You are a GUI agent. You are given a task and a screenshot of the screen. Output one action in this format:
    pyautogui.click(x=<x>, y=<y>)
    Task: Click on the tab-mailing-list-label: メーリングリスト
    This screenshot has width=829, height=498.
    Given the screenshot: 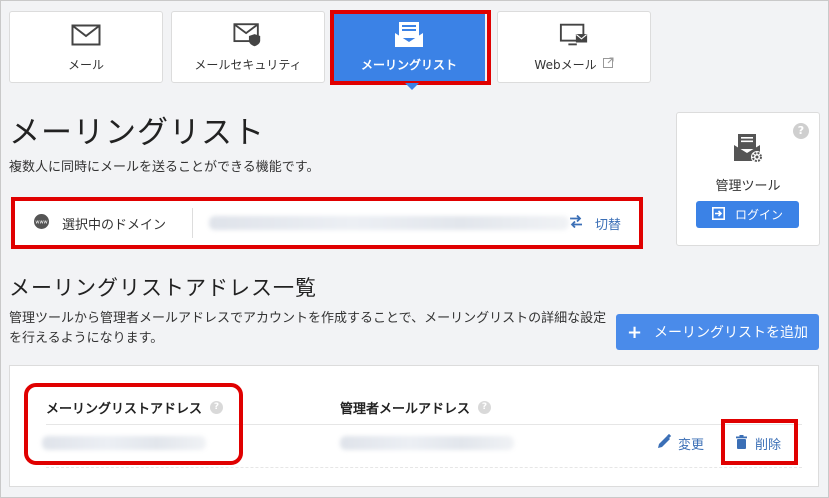 What is the action you would take?
    pyautogui.click(x=408, y=64)
    